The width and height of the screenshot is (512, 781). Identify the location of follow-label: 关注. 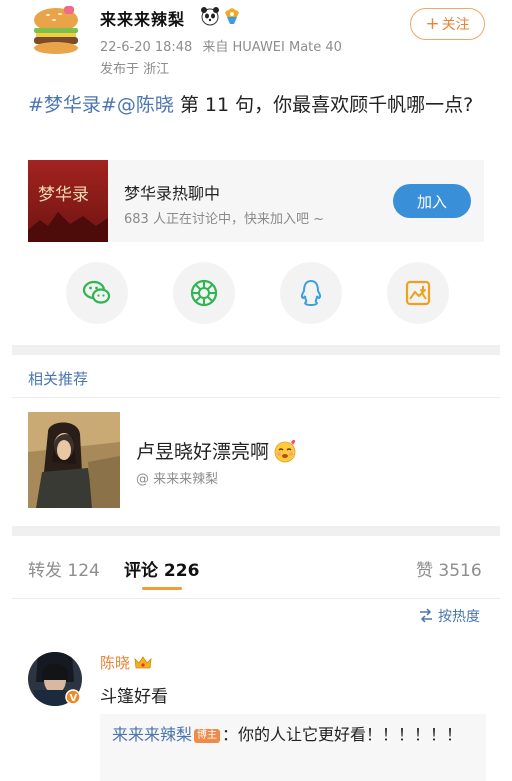
(455, 25).